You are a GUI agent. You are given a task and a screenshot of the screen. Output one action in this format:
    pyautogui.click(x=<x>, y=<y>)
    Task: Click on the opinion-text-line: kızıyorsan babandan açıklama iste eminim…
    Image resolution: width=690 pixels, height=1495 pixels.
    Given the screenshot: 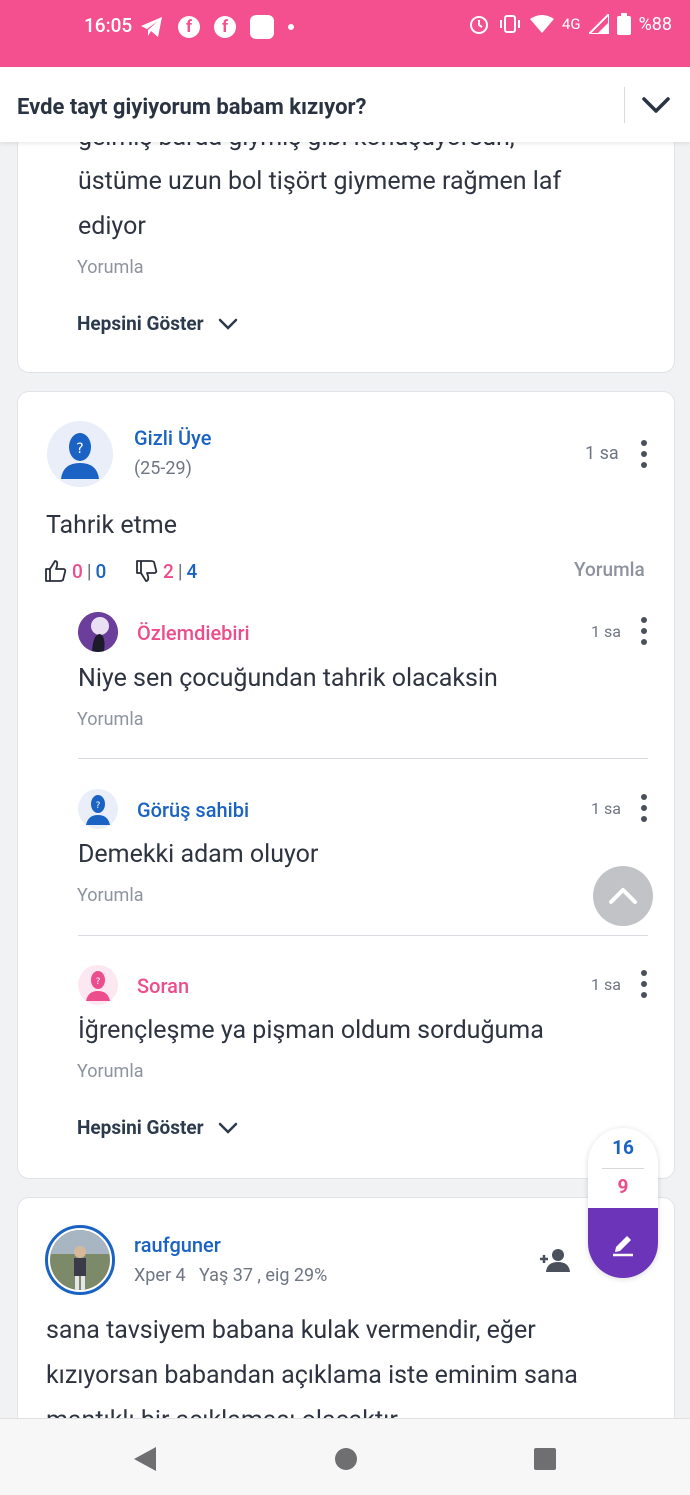 What is the action you would take?
    pyautogui.click(x=312, y=1375)
    